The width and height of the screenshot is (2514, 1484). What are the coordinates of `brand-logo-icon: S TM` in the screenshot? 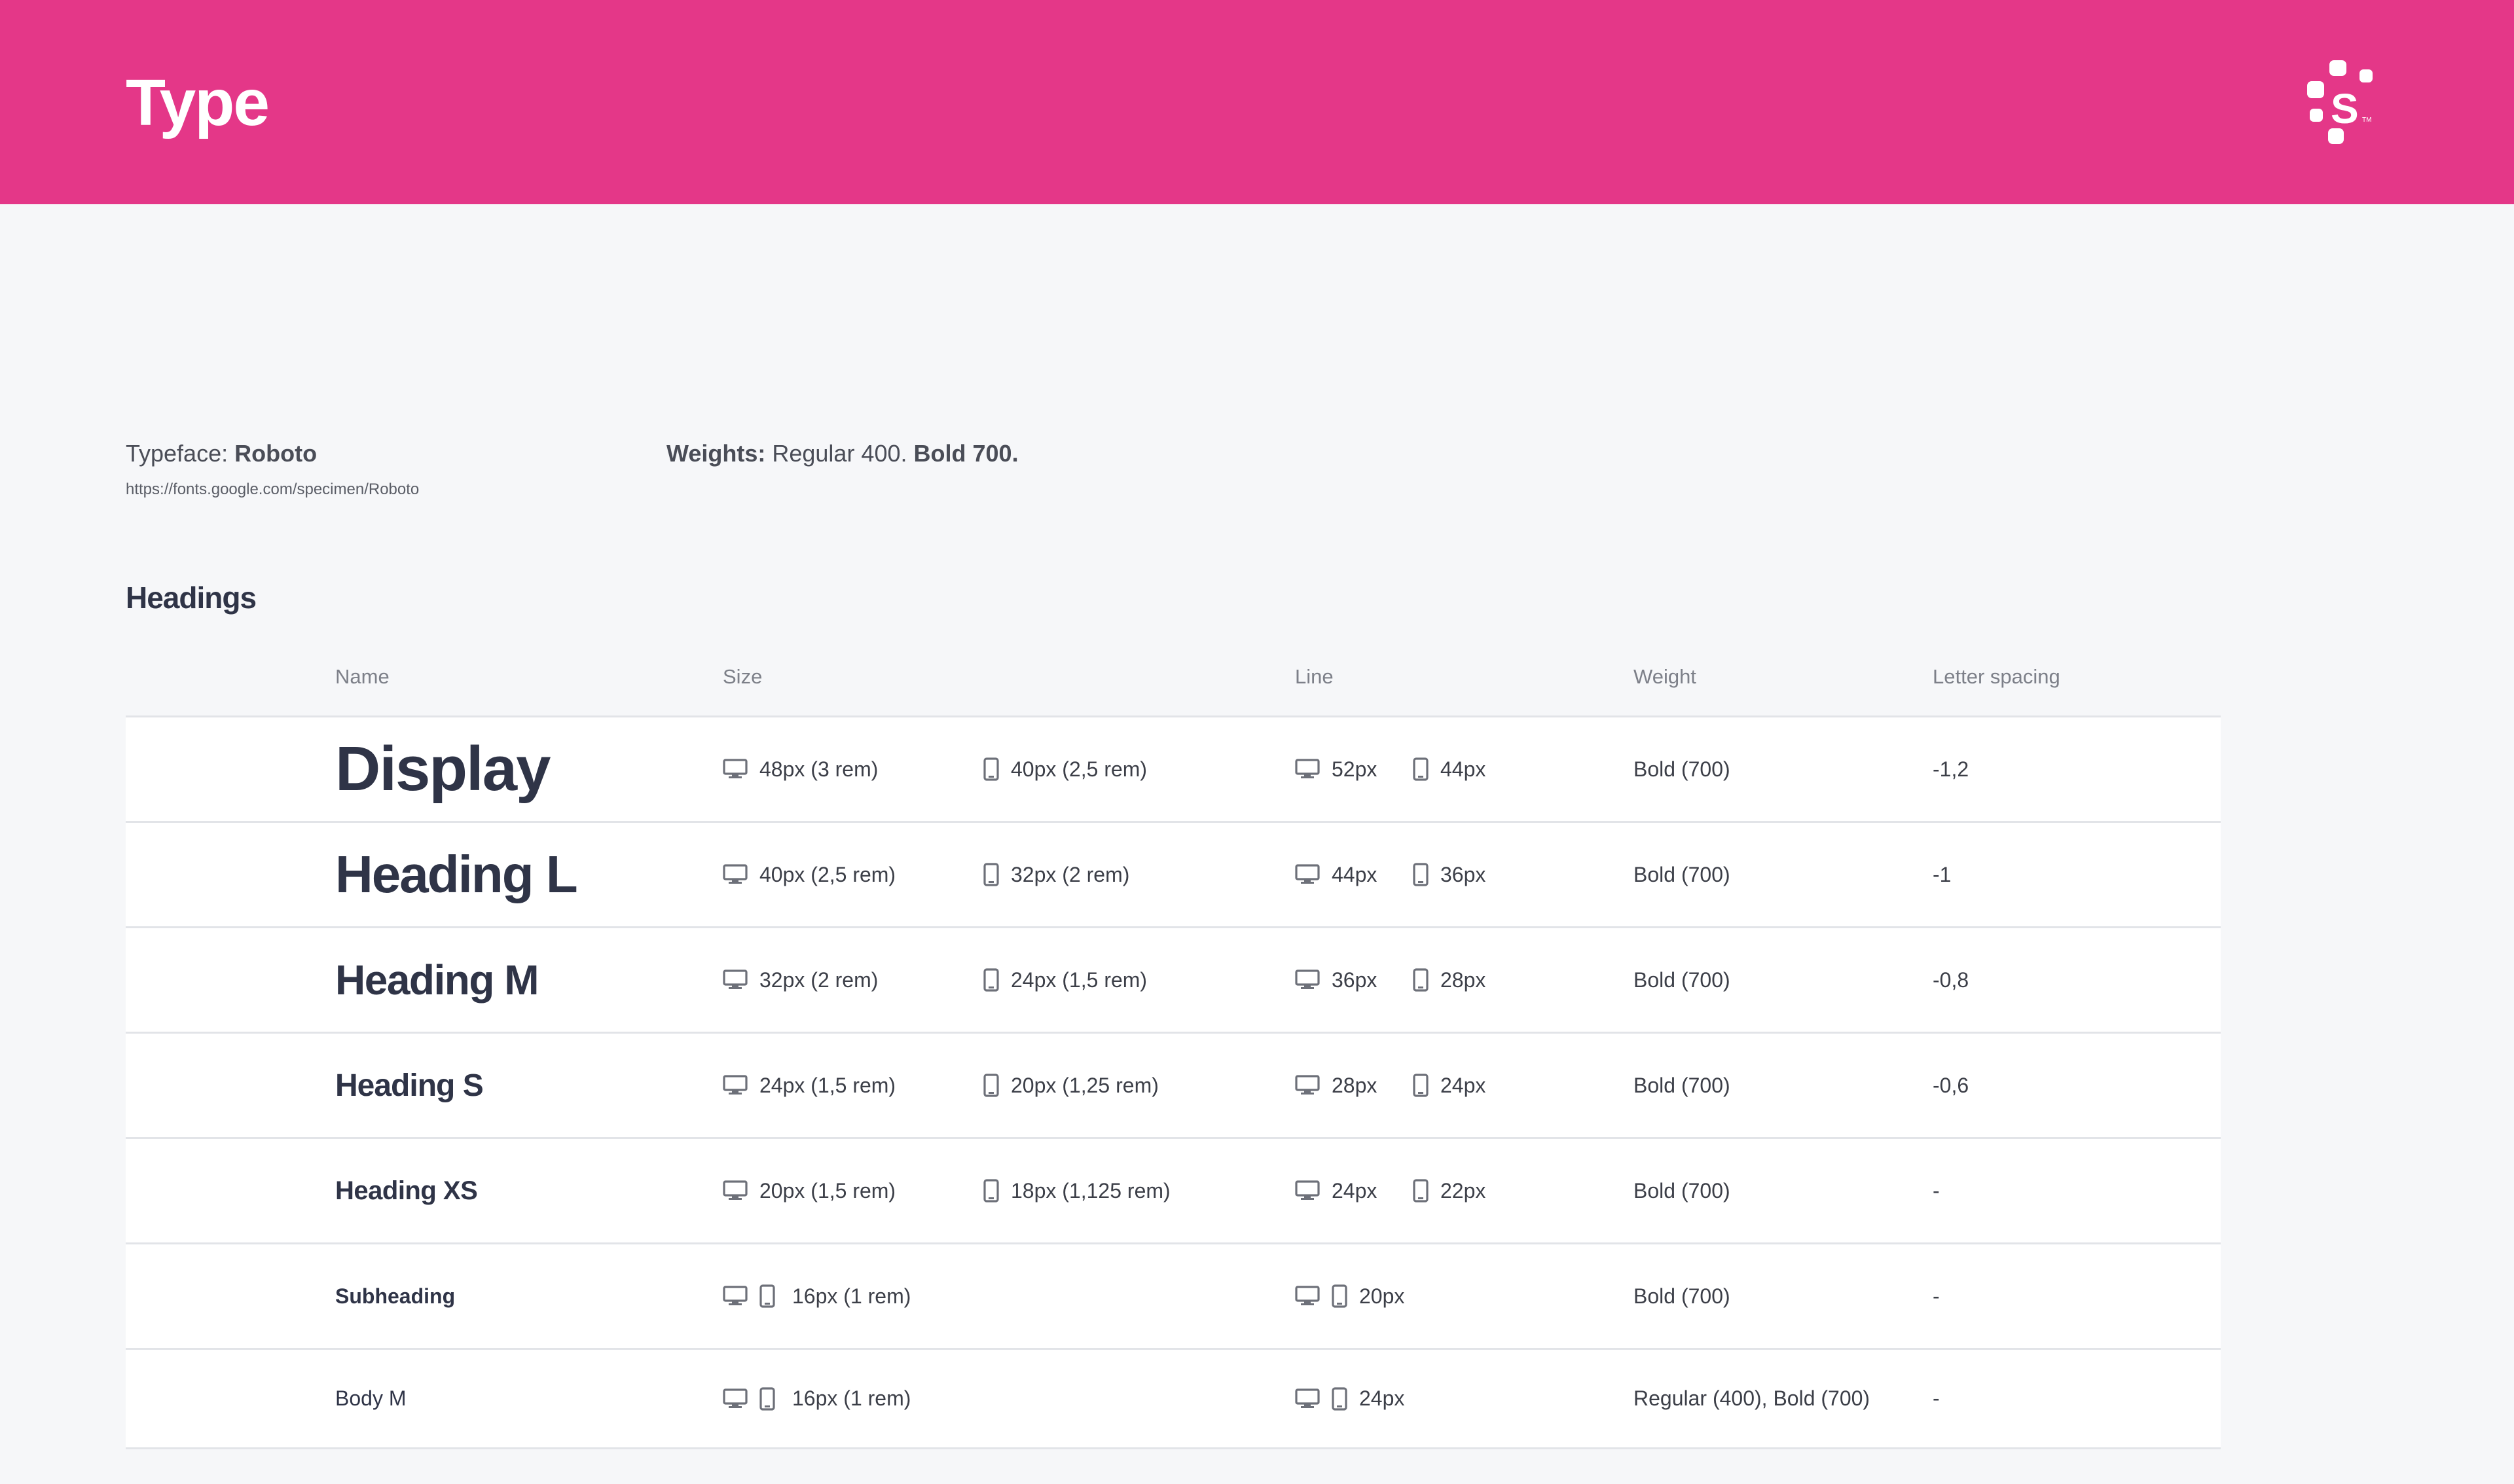 It's located at (2340, 102).